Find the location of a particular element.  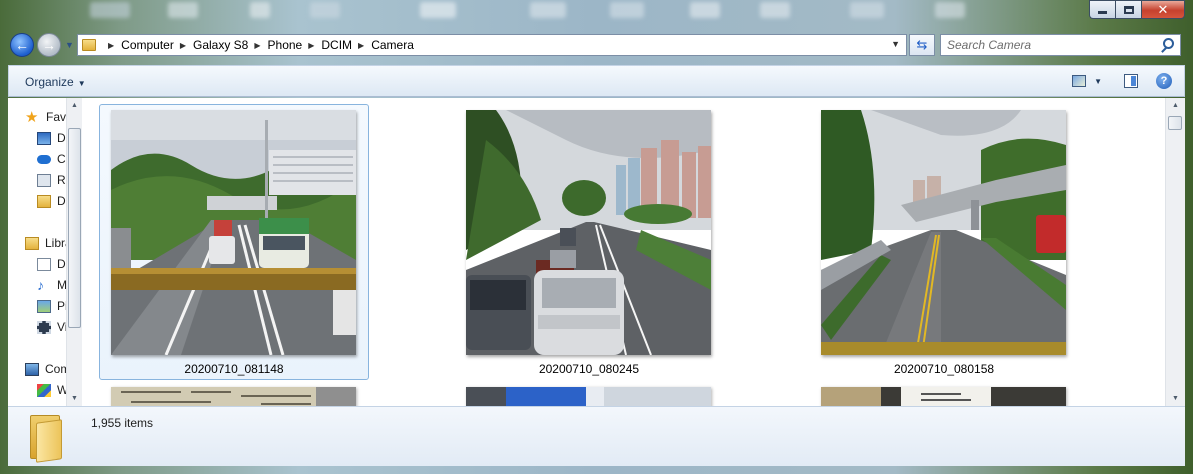

refresh-button: ⇆ is located at coordinates (922, 45).